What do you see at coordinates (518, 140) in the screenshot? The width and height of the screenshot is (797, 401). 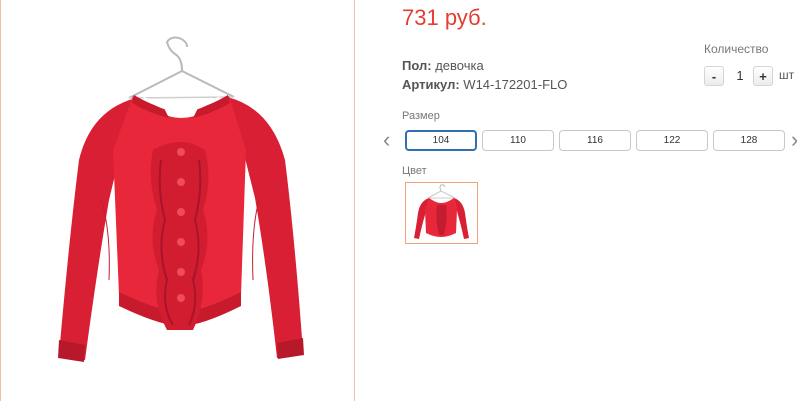 I see `size-option-110: 110` at bounding box center [518, 140].